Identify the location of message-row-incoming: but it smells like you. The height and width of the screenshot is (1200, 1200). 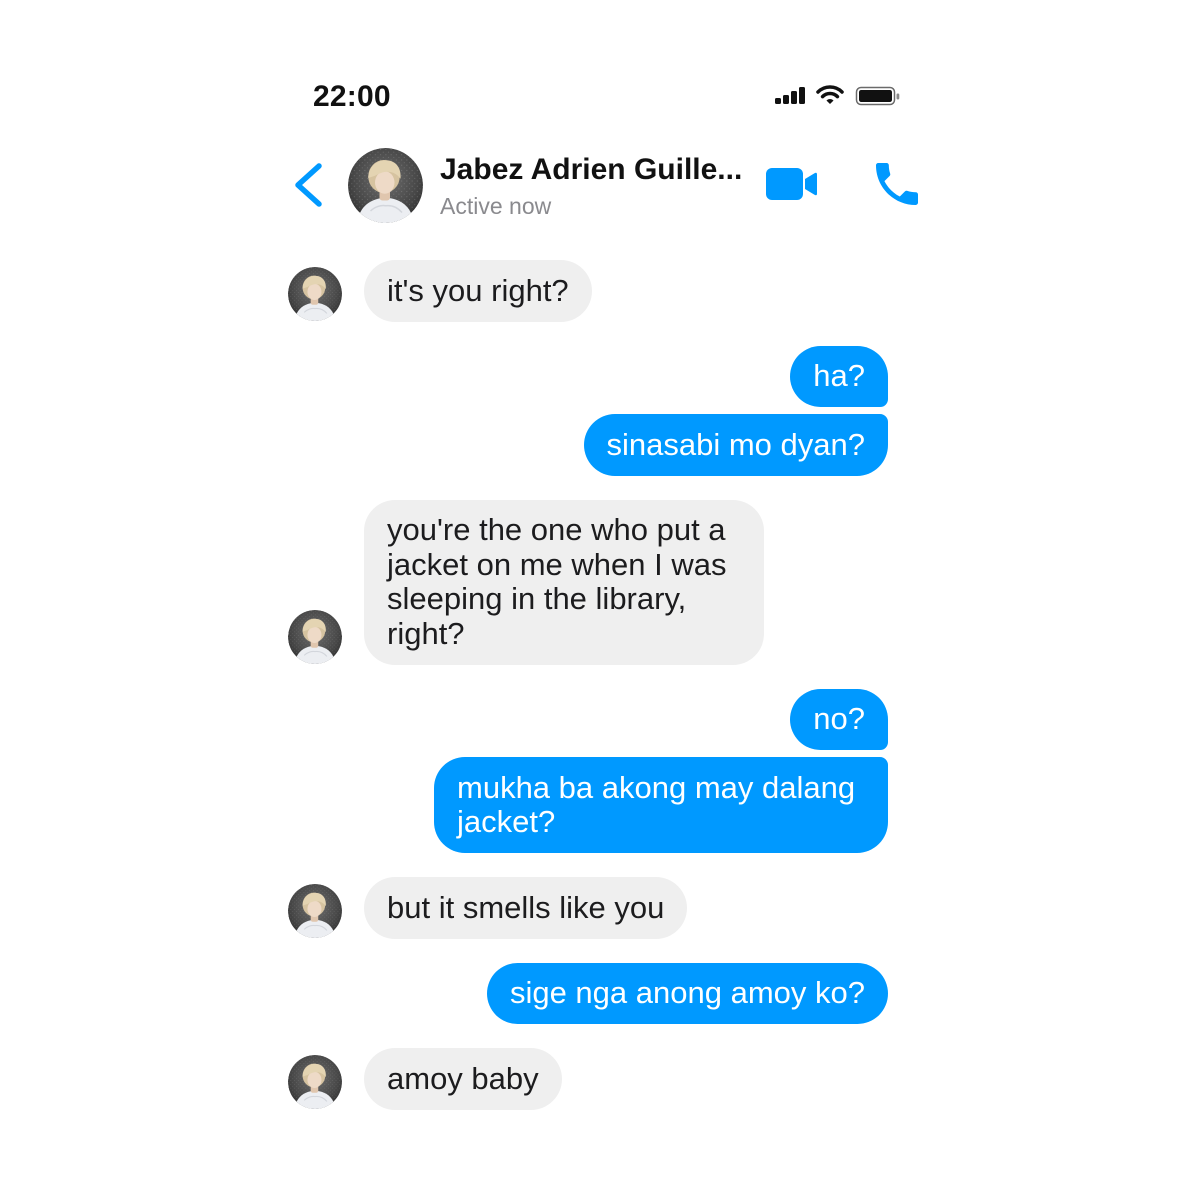
(588, 908).